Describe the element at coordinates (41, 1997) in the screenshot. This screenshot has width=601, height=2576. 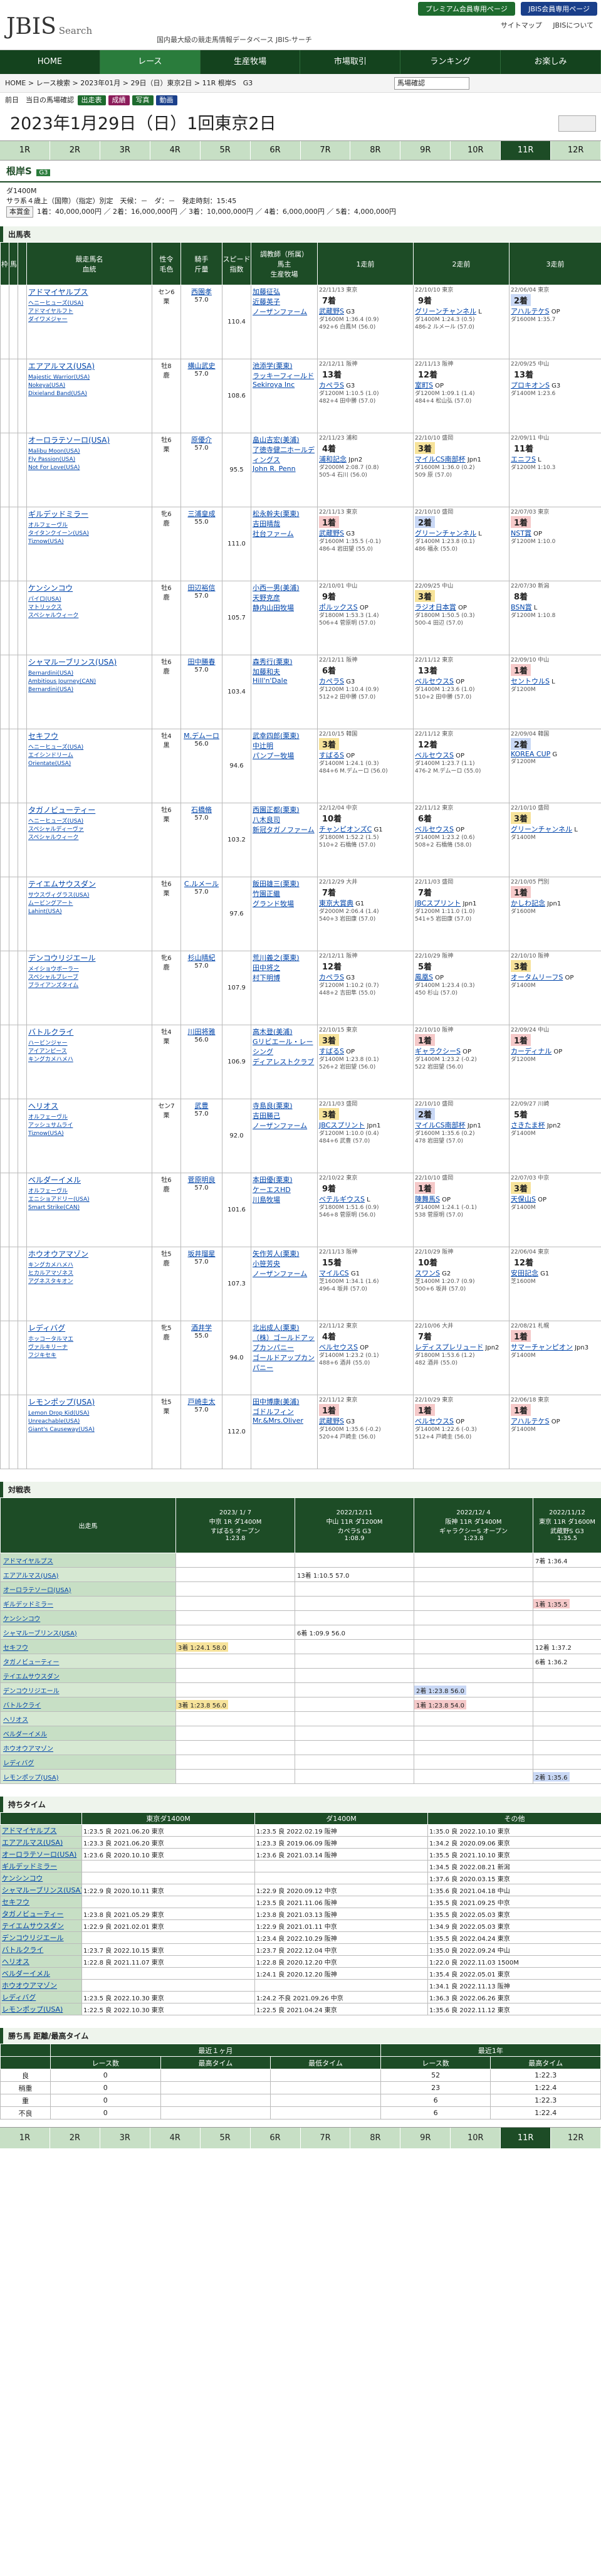
I see `times-horse-link: レディバグ` at that location.